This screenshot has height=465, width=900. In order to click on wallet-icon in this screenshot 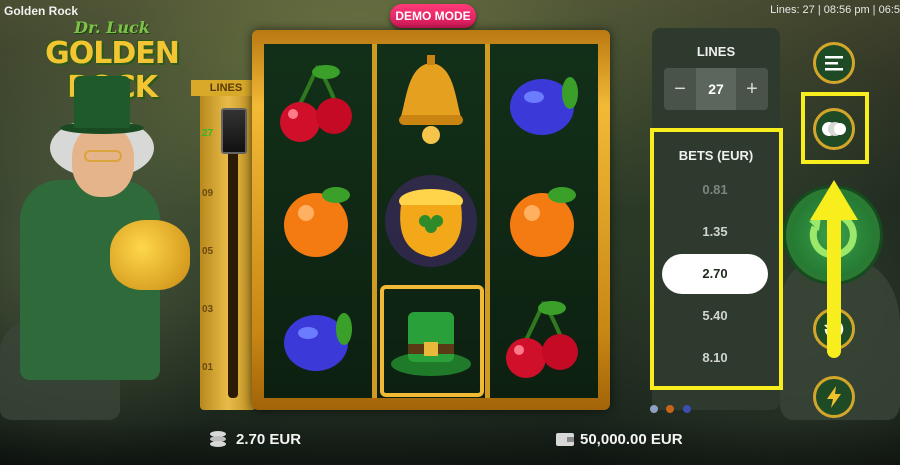, I will do `click(565, 439)`.